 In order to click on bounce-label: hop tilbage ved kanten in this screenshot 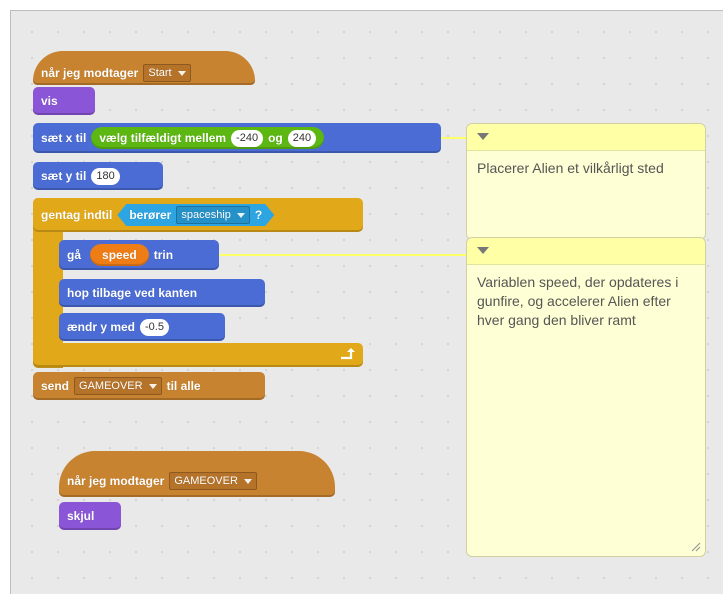, I will do `click(132, 293)`.